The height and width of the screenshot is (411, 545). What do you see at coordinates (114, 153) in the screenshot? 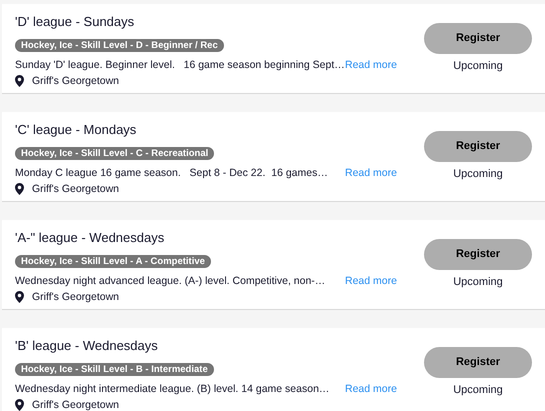
I see `skill-tag: Hockey, Ice - Skill Level - C - Recreational` at bounding box center [114, 153].